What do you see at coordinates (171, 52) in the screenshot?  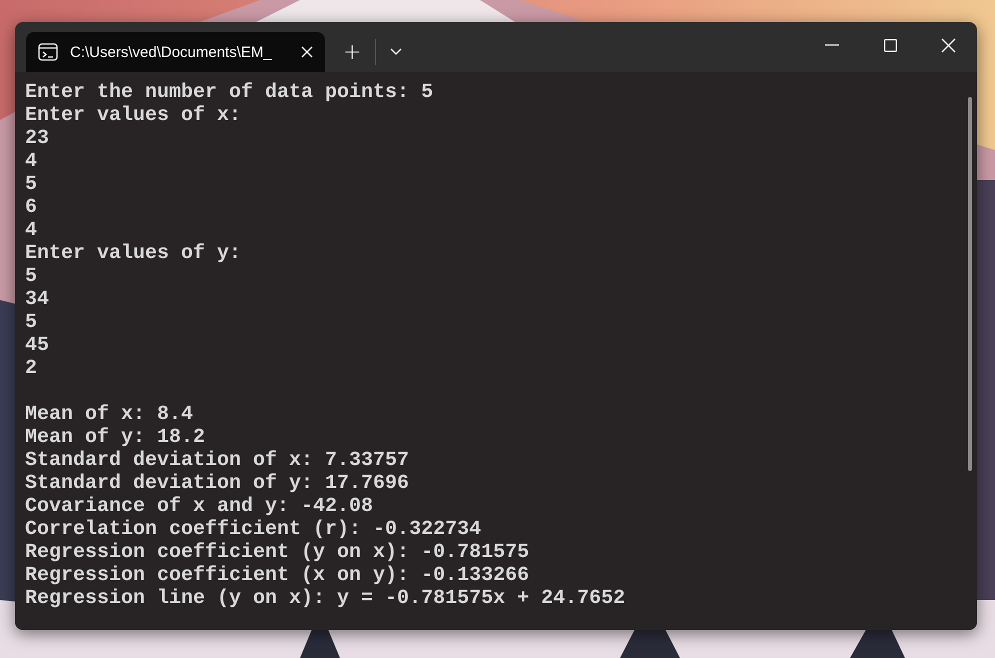 I see `tab-title: C:\Users\ved\Documents\EM_` at bounding box center [171, 52].